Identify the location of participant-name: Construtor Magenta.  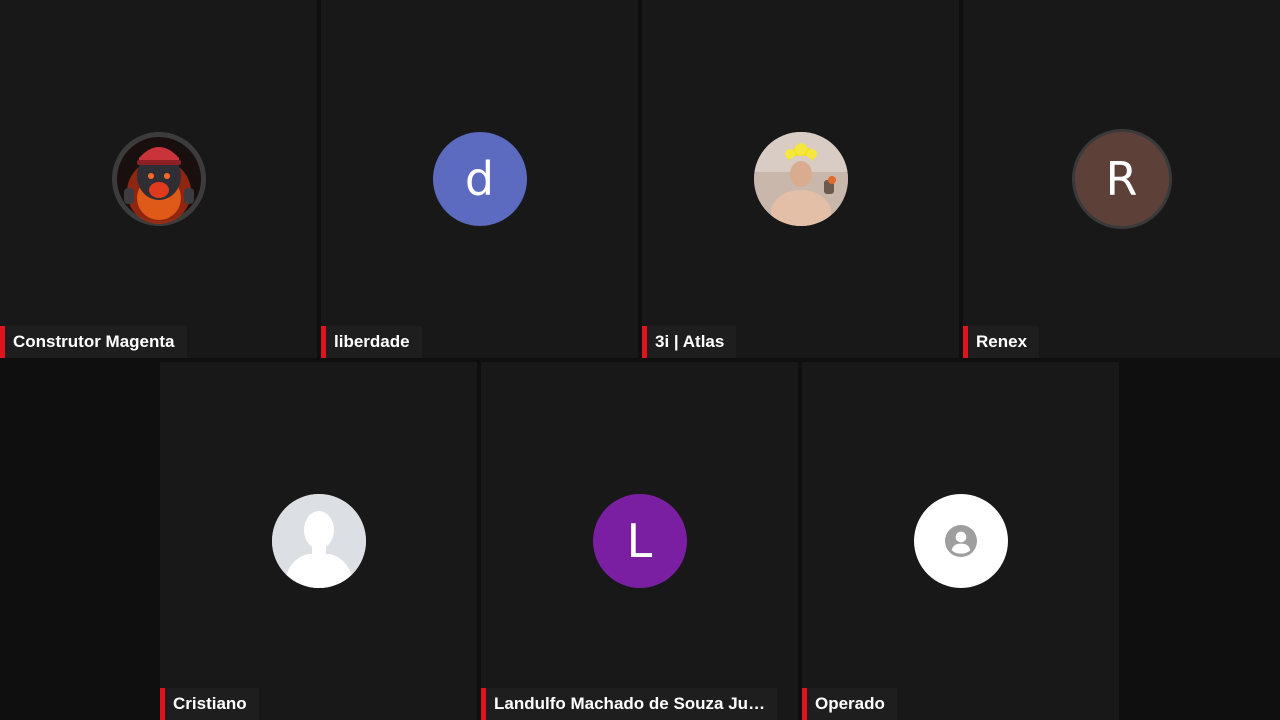
(94, 341).